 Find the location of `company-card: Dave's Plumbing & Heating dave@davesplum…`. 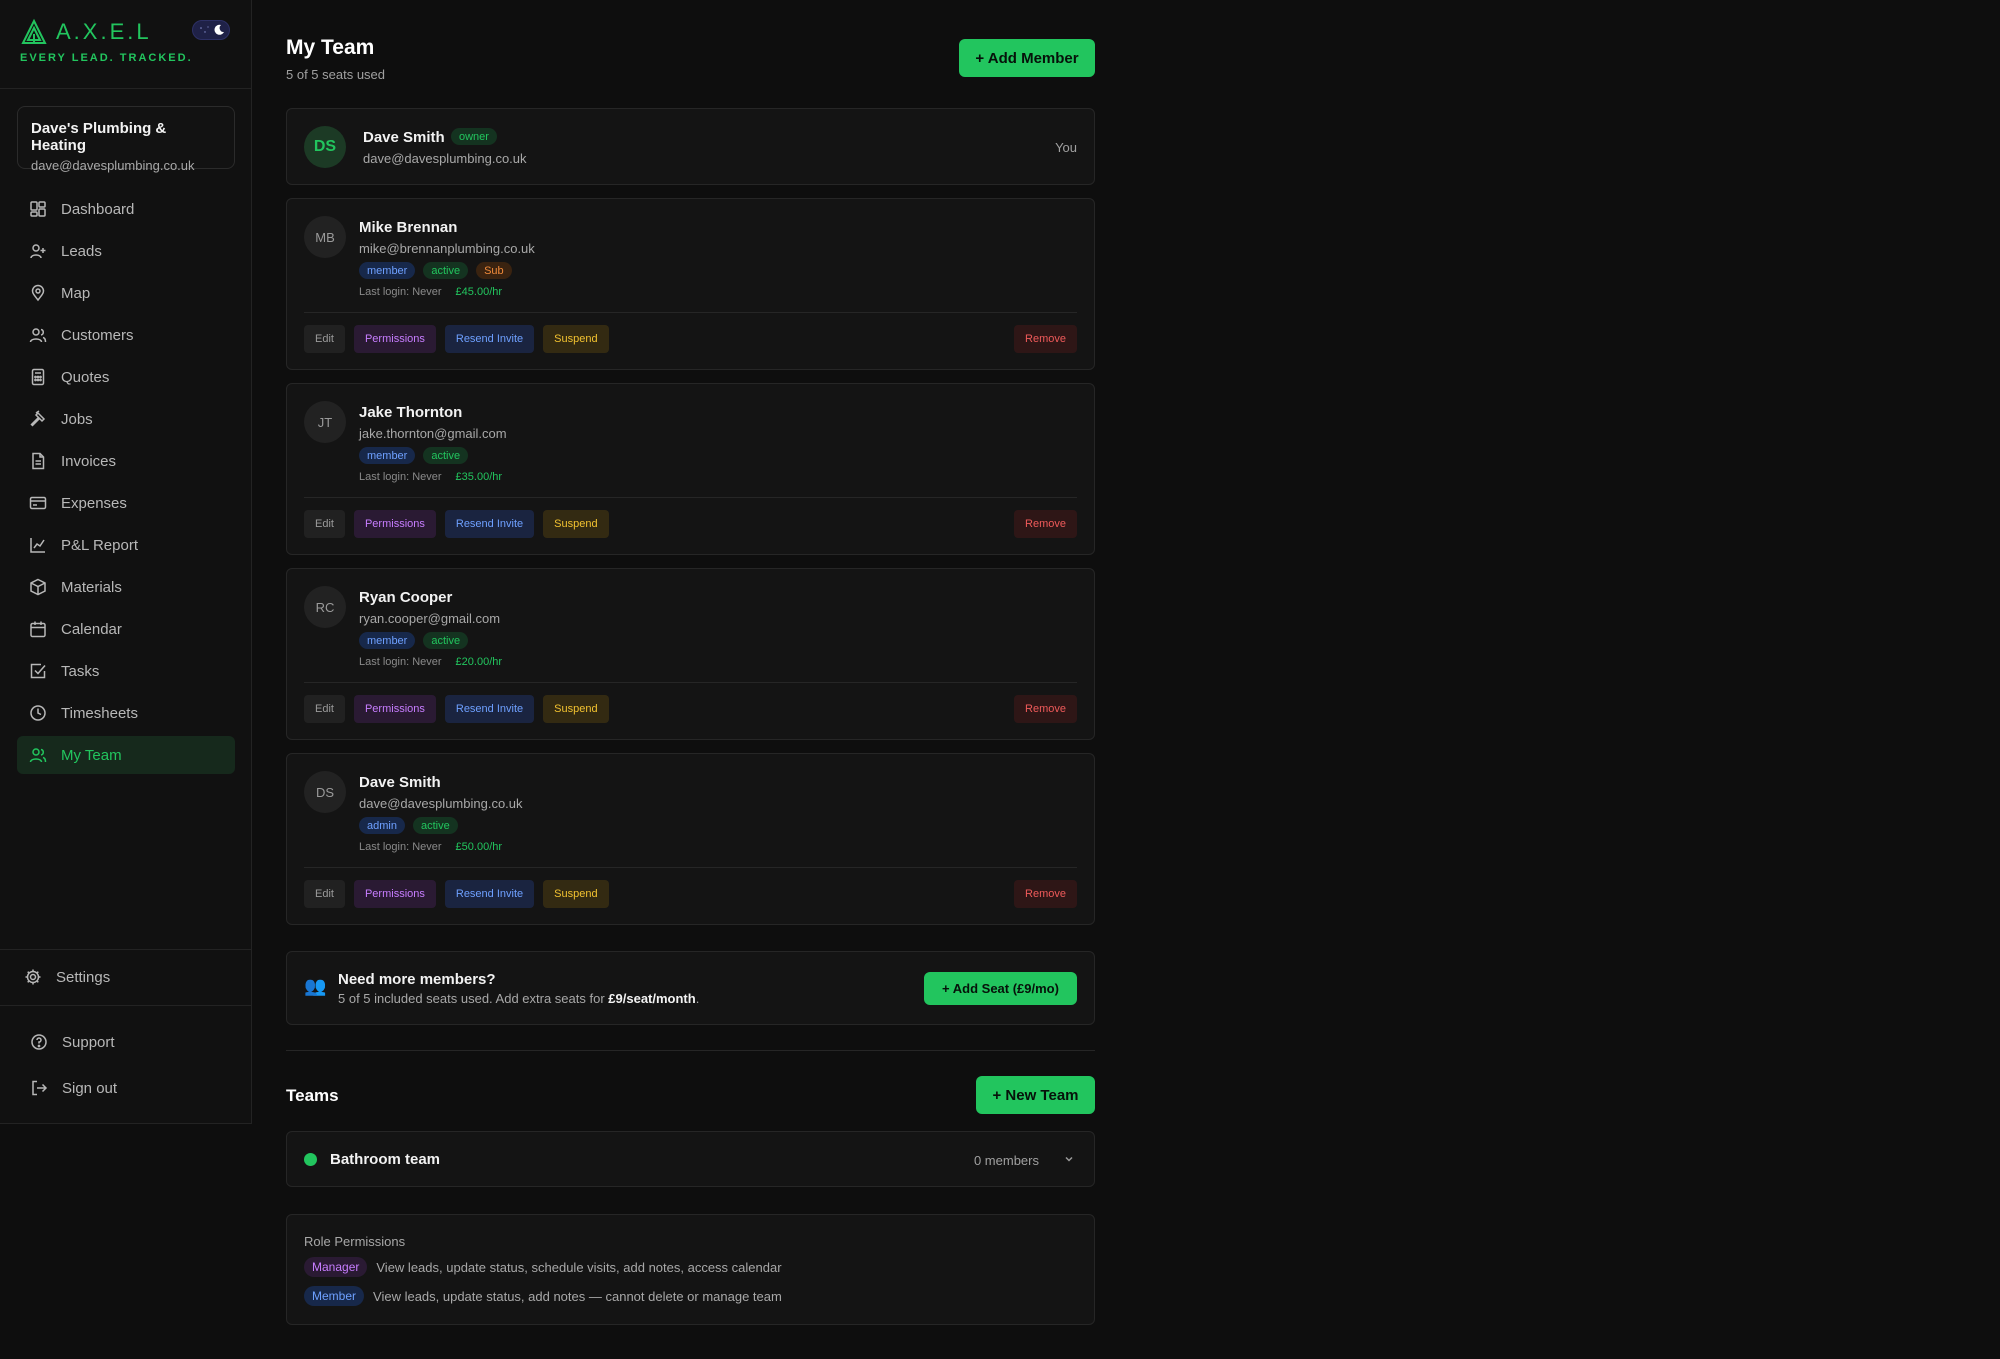

company-card: Dave's Plumbing & Heating dave@davesplum… is located at coordinates (126, 139).